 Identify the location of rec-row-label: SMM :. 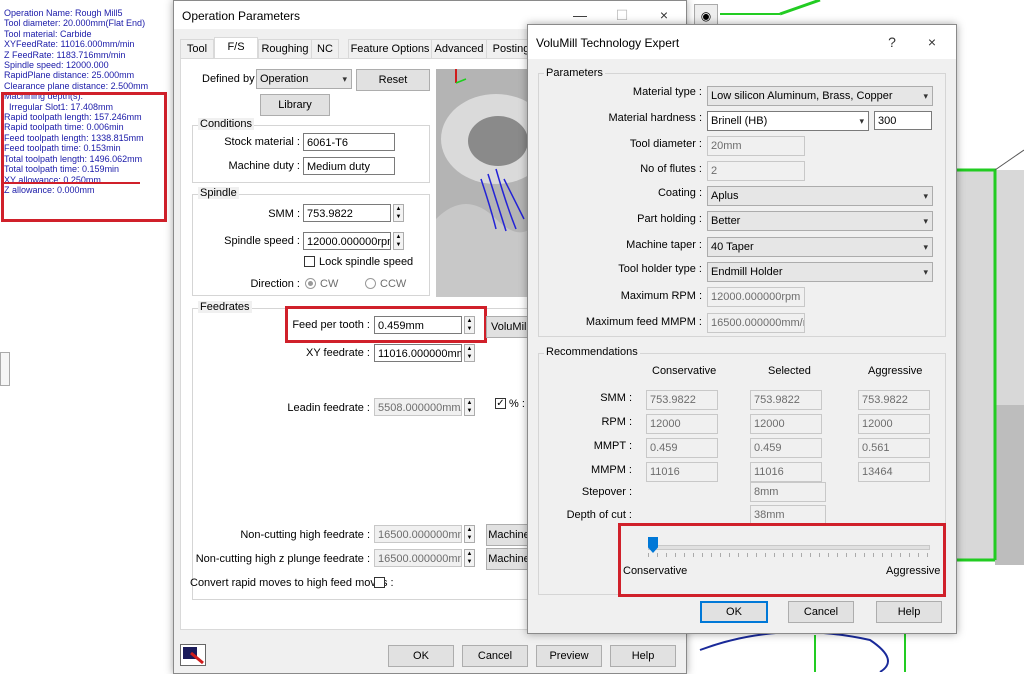
(616, 398).